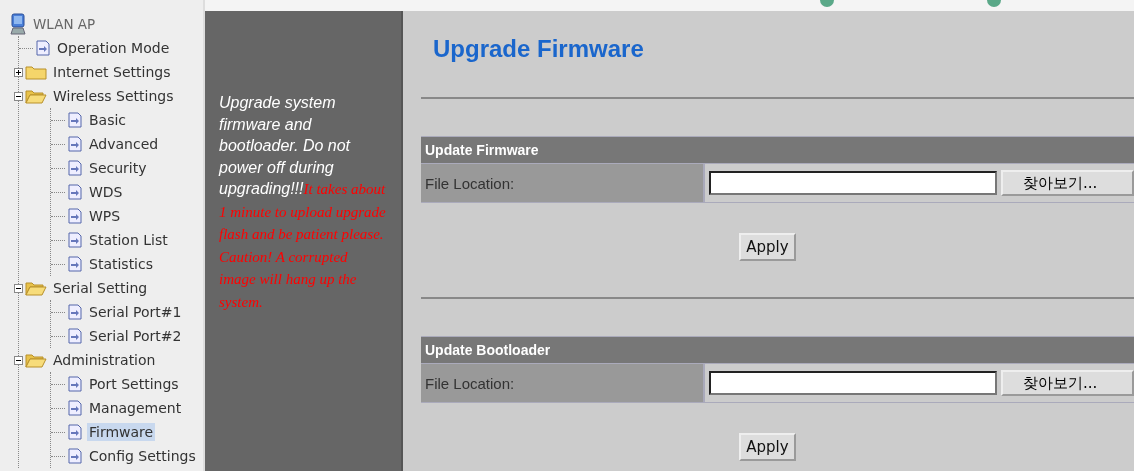  Describe the element at coordinates (113, 48) in the screenshot. I see `tree-item: Operation Mode` at that location.